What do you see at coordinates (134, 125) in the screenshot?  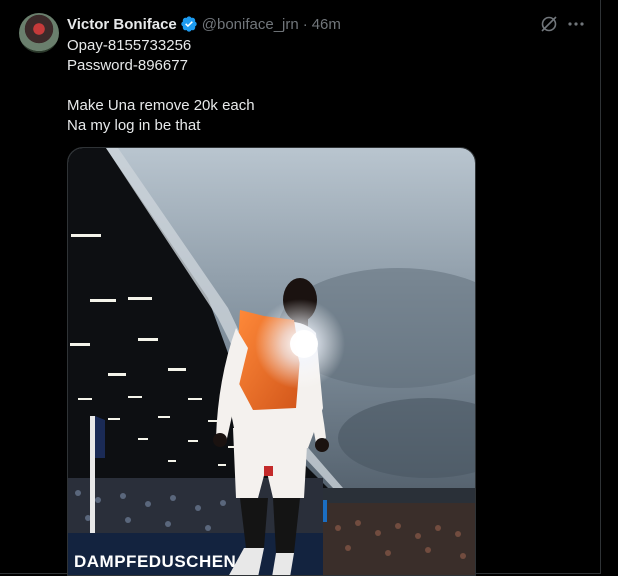 I see `tweet-text-line: Na my log in be that` at bounding box center [134, 125].